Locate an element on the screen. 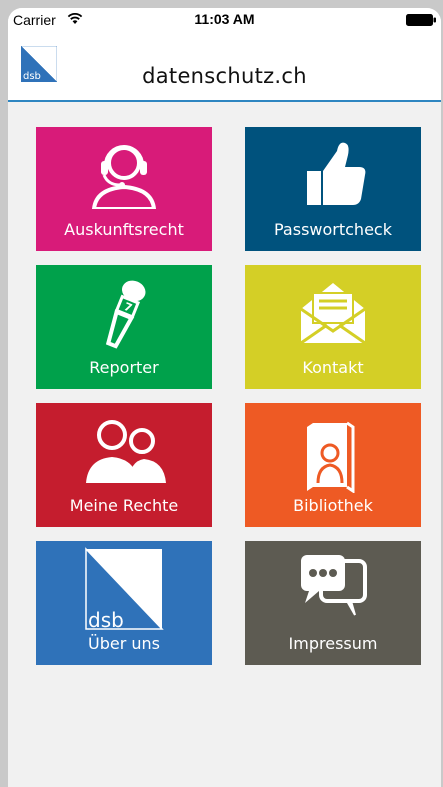  thumbs-up-icon is located at coordinates (333, 178).